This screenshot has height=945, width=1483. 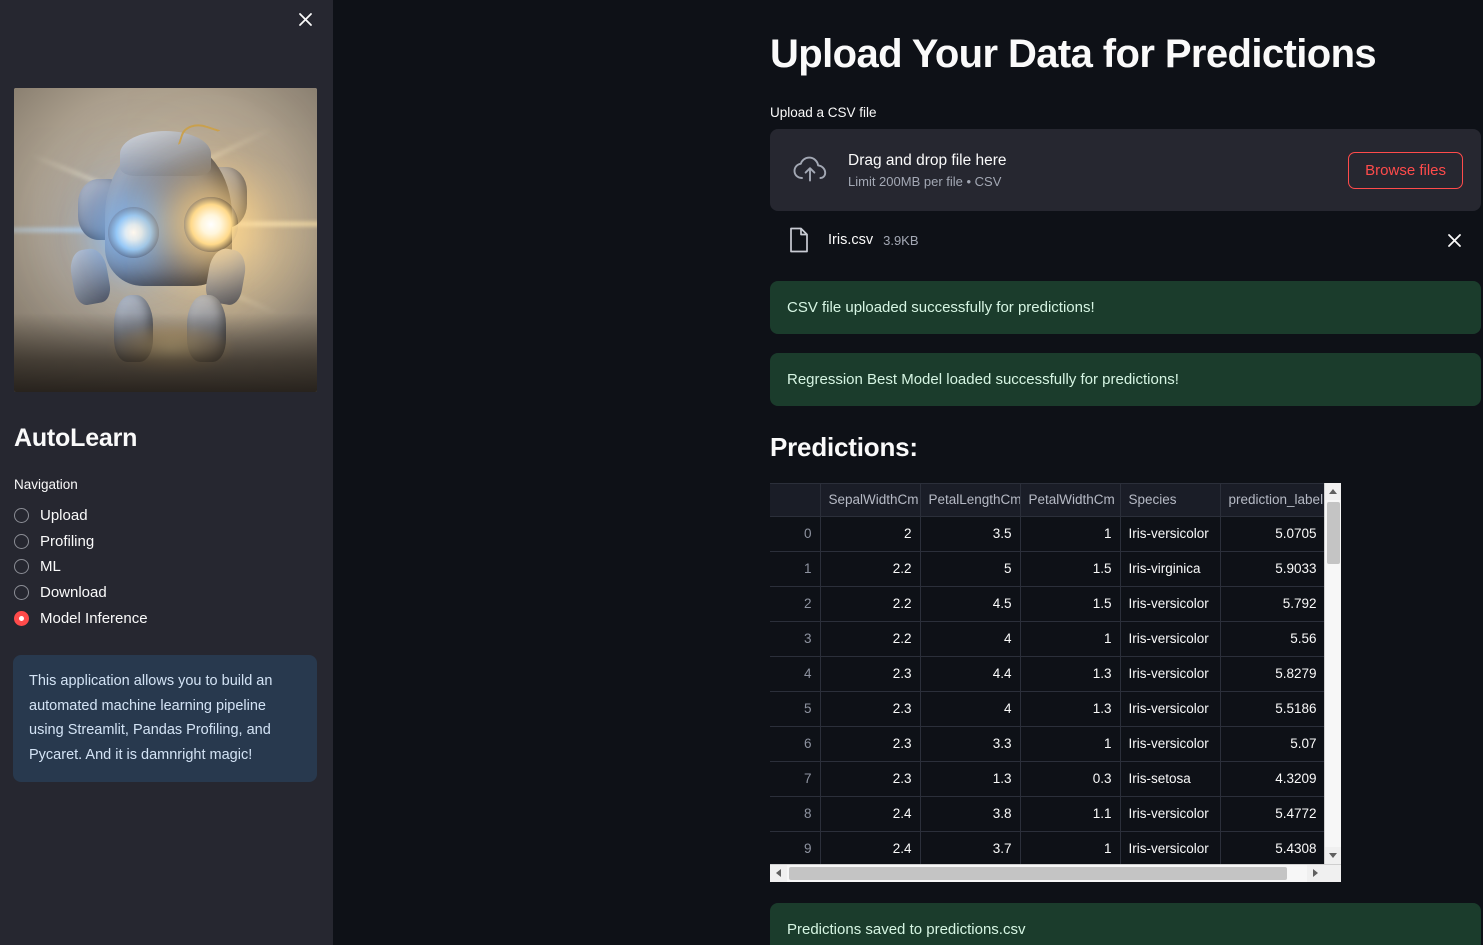 I want to click on table-cell-index: 4, so click(x=795, y=674).